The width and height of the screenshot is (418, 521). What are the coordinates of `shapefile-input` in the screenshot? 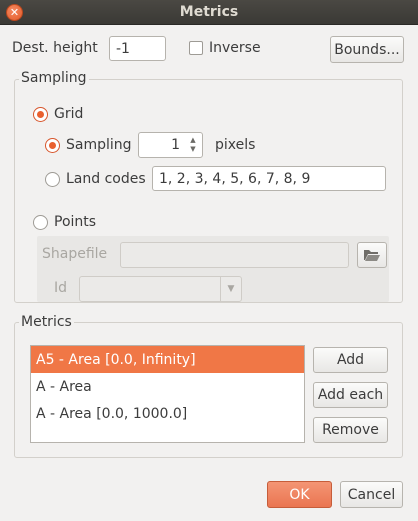 It's located at (234, 255).